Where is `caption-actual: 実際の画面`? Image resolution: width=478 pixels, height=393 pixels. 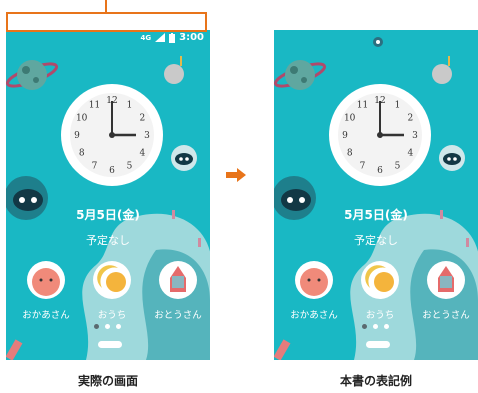
caption-actual: 実際の画面 is located at coordinates (107, 381).